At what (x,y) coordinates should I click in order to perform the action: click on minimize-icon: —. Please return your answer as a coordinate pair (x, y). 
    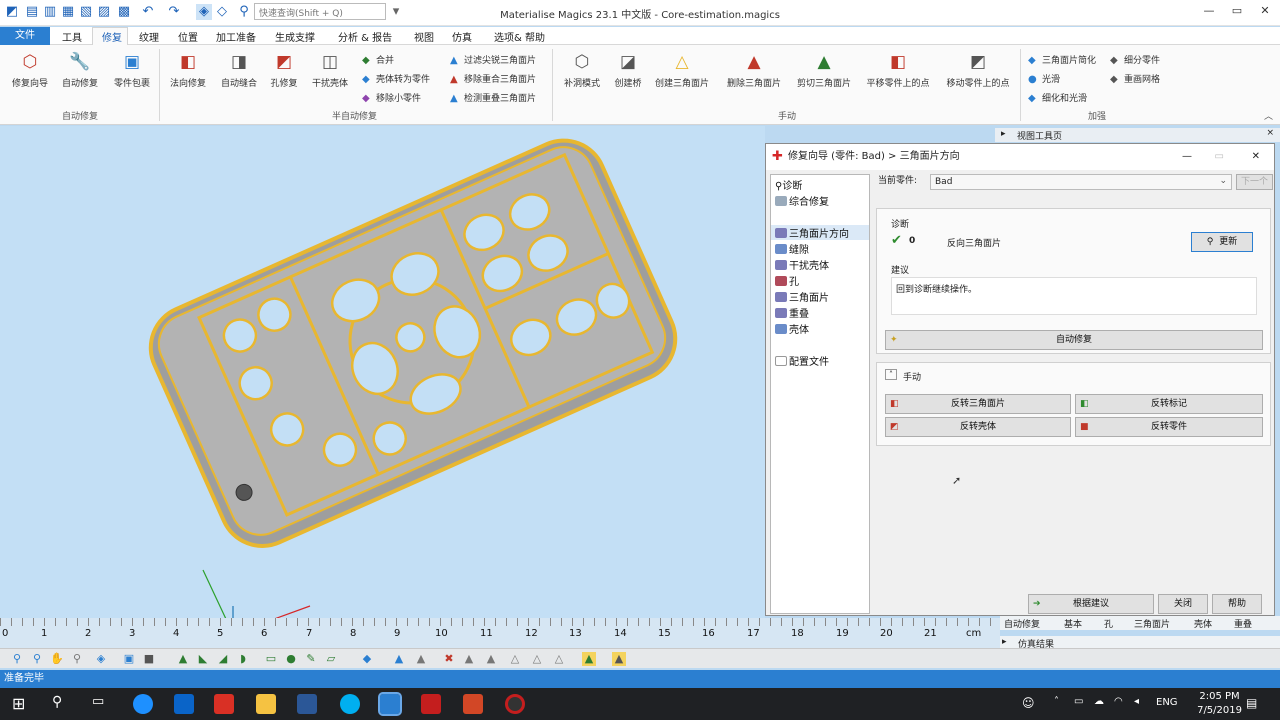
    Looking at the image, I should click on (1209, 12).